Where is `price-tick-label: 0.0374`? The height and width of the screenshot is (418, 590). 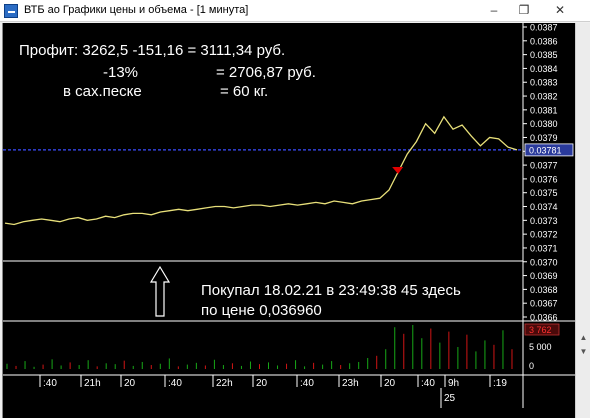 price-tick-label: 0.0374 is located at coordinates (544, 207).